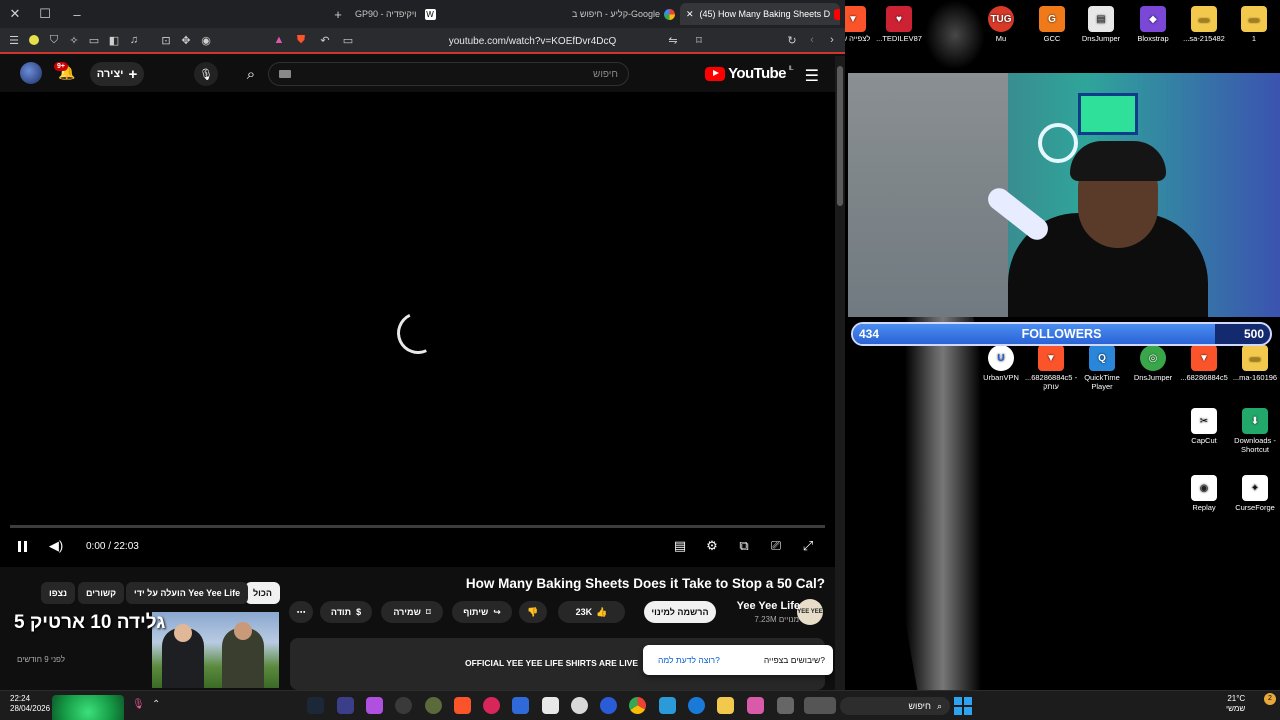 The height and width of the screenshot is (720, 1280). What do you see at coordinates (422, 14) in the screenshot?
I see `tab-wikipedia: GP90 - ויקיפדיה W` at bounding box center [422, 14].